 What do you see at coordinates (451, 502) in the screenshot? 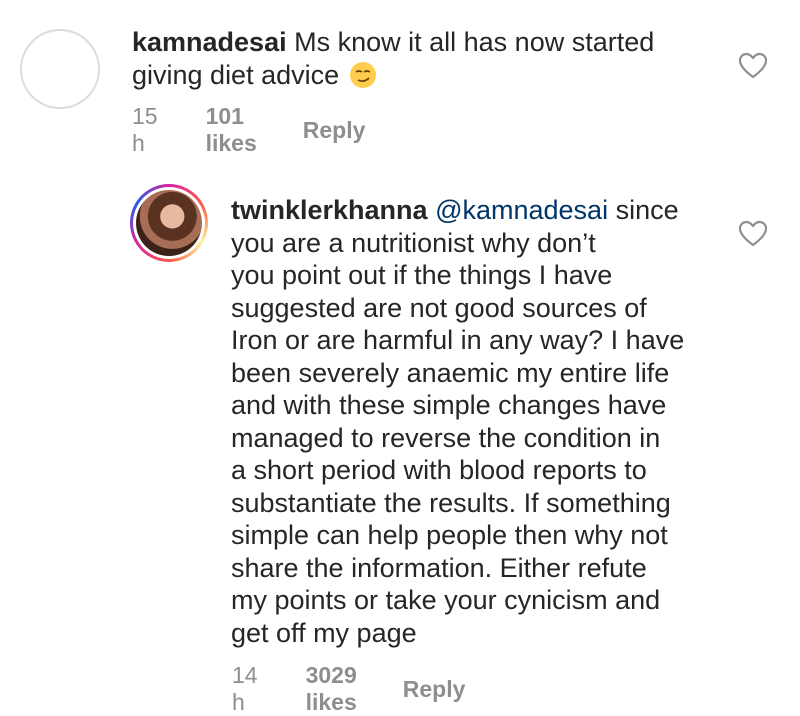
I see `comment-body-line: substantiate the results. If something` at bounding box center [451, 502].